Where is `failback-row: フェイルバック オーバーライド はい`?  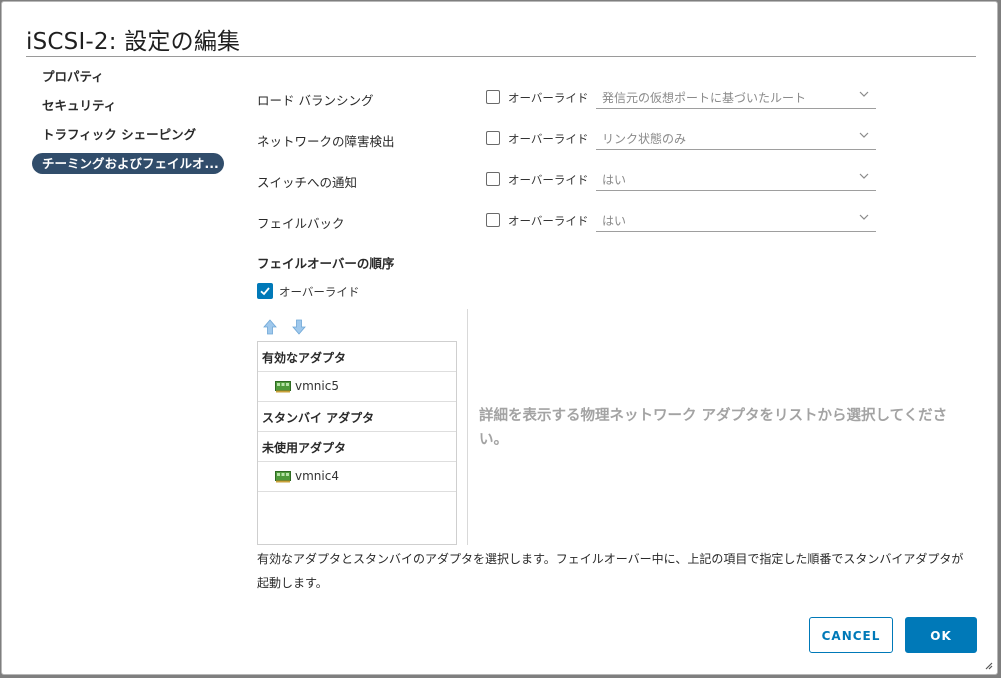 failback-row: フェイルバック オーバーライド はい is located at coordinates (567, 222).